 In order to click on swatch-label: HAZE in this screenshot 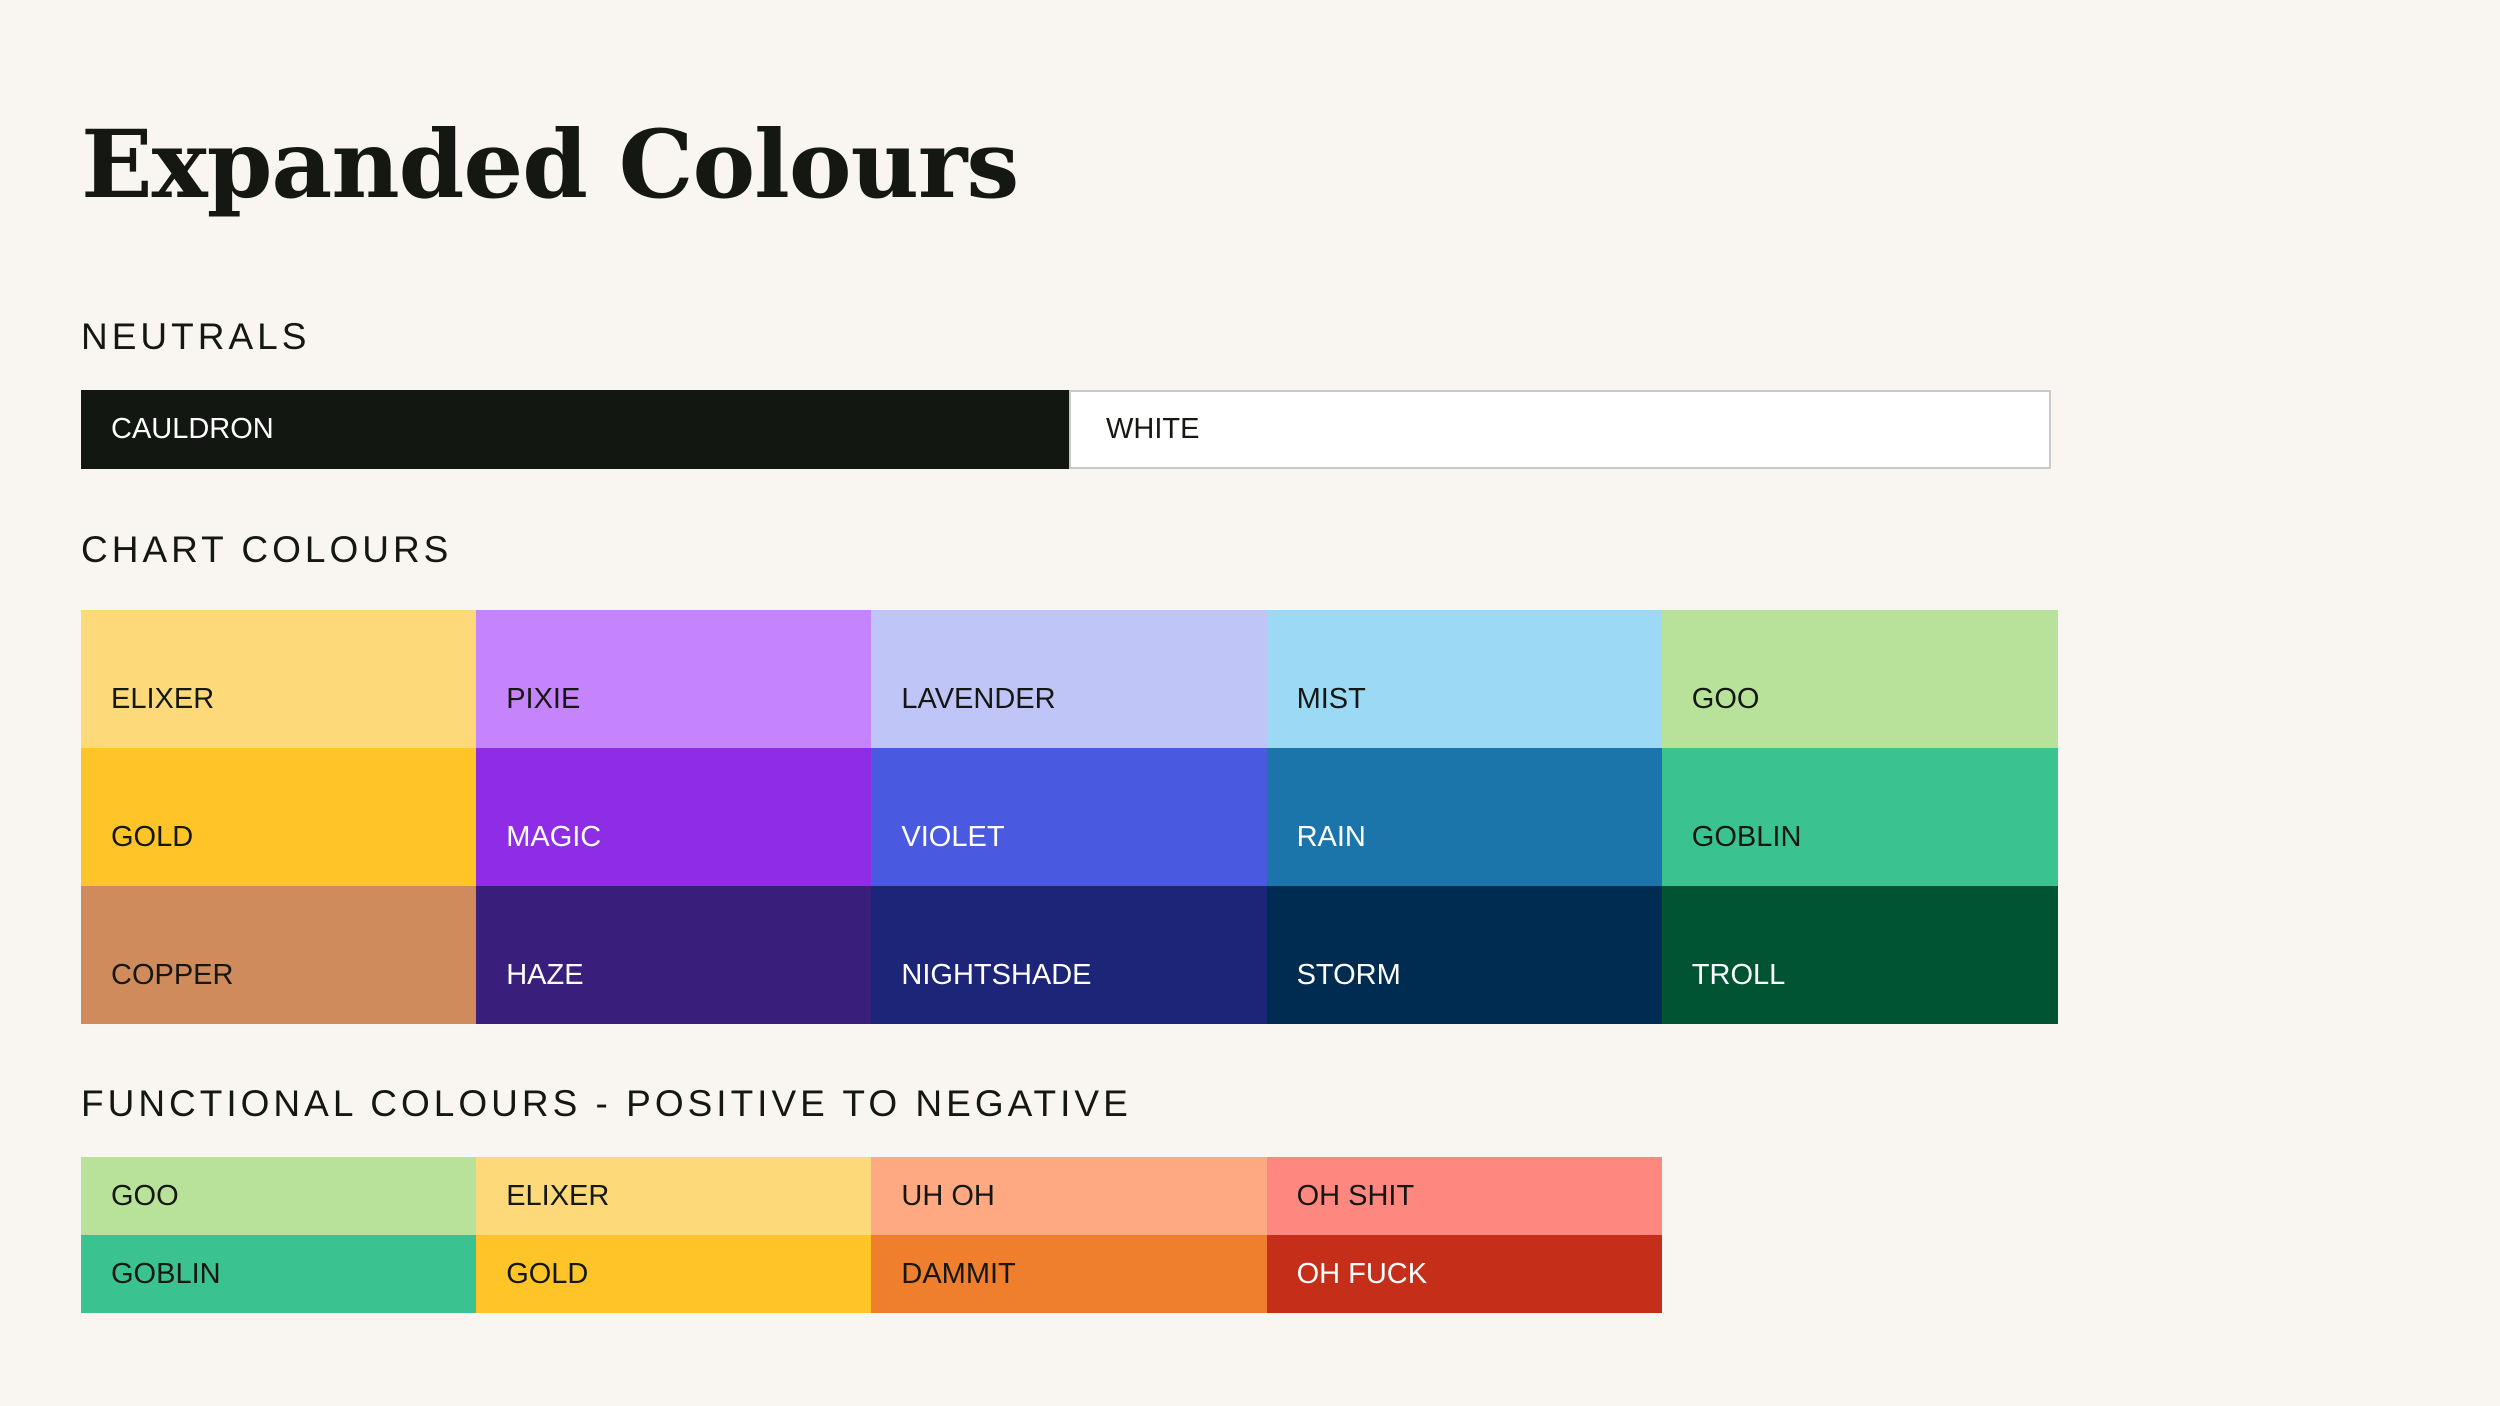, I will do `click(545, 975)`.